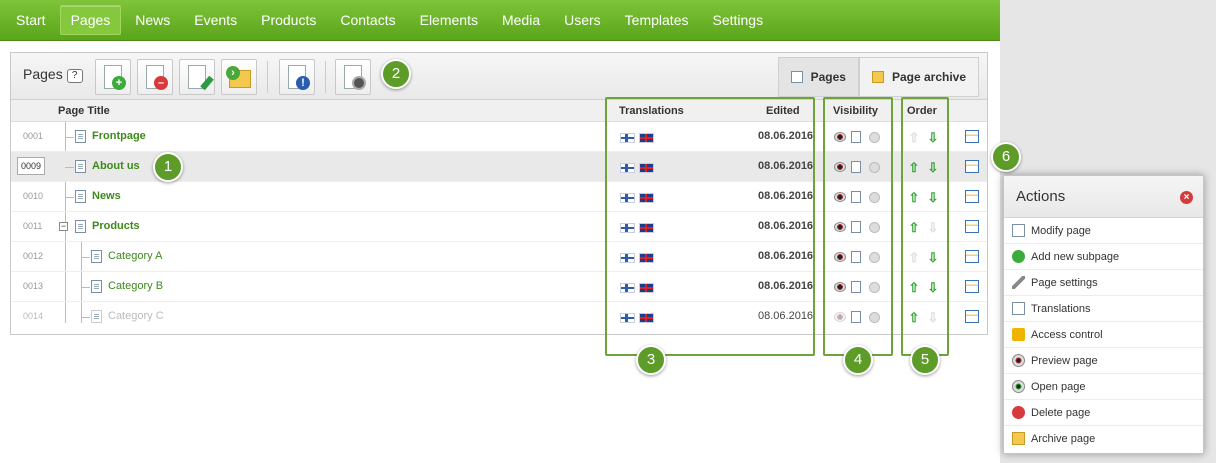  What do you see at coordinates (33, 136) in the screenshot?
I see `page-id: 0001` at bounding box center [33, 136].